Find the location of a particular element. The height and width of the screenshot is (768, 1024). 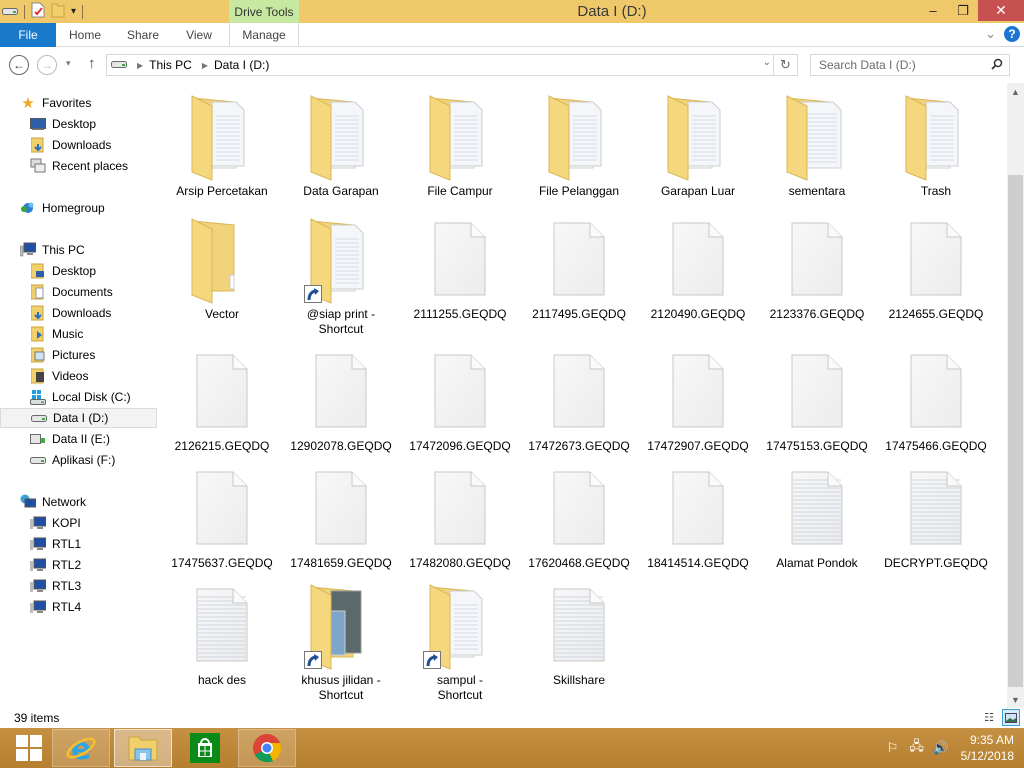

file-item: 17475153.GEQDQ is located at coordinates (817, 398).